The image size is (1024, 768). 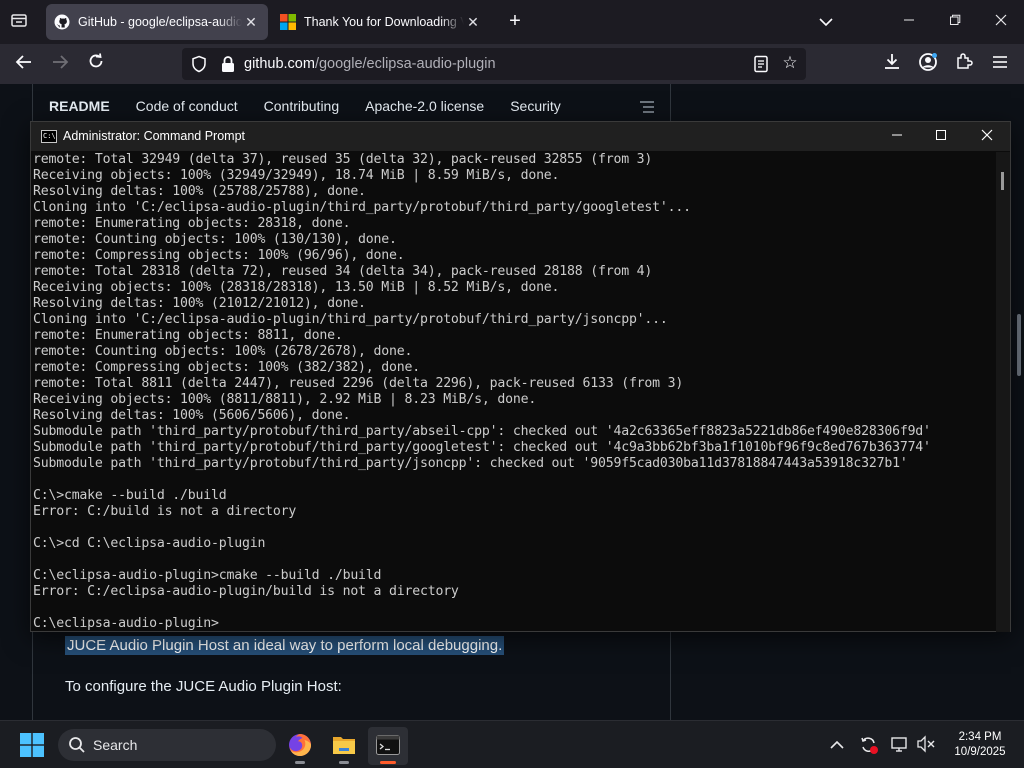 I want to click on github-icon, so click(x=62, y=22).